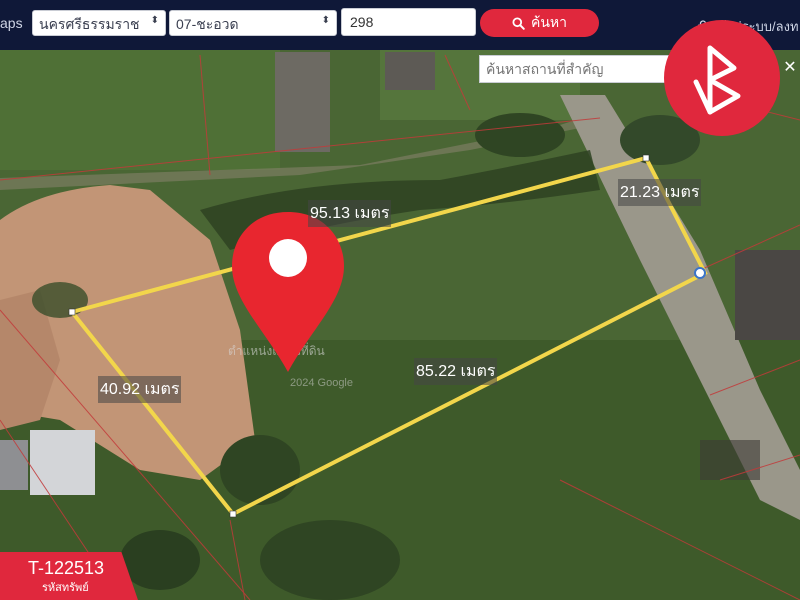  What do you see at coordinates (456, 371) in the screenshot?
I see `measurement-bottom: 85.22 เมตร` at bounding box center [456, 371].